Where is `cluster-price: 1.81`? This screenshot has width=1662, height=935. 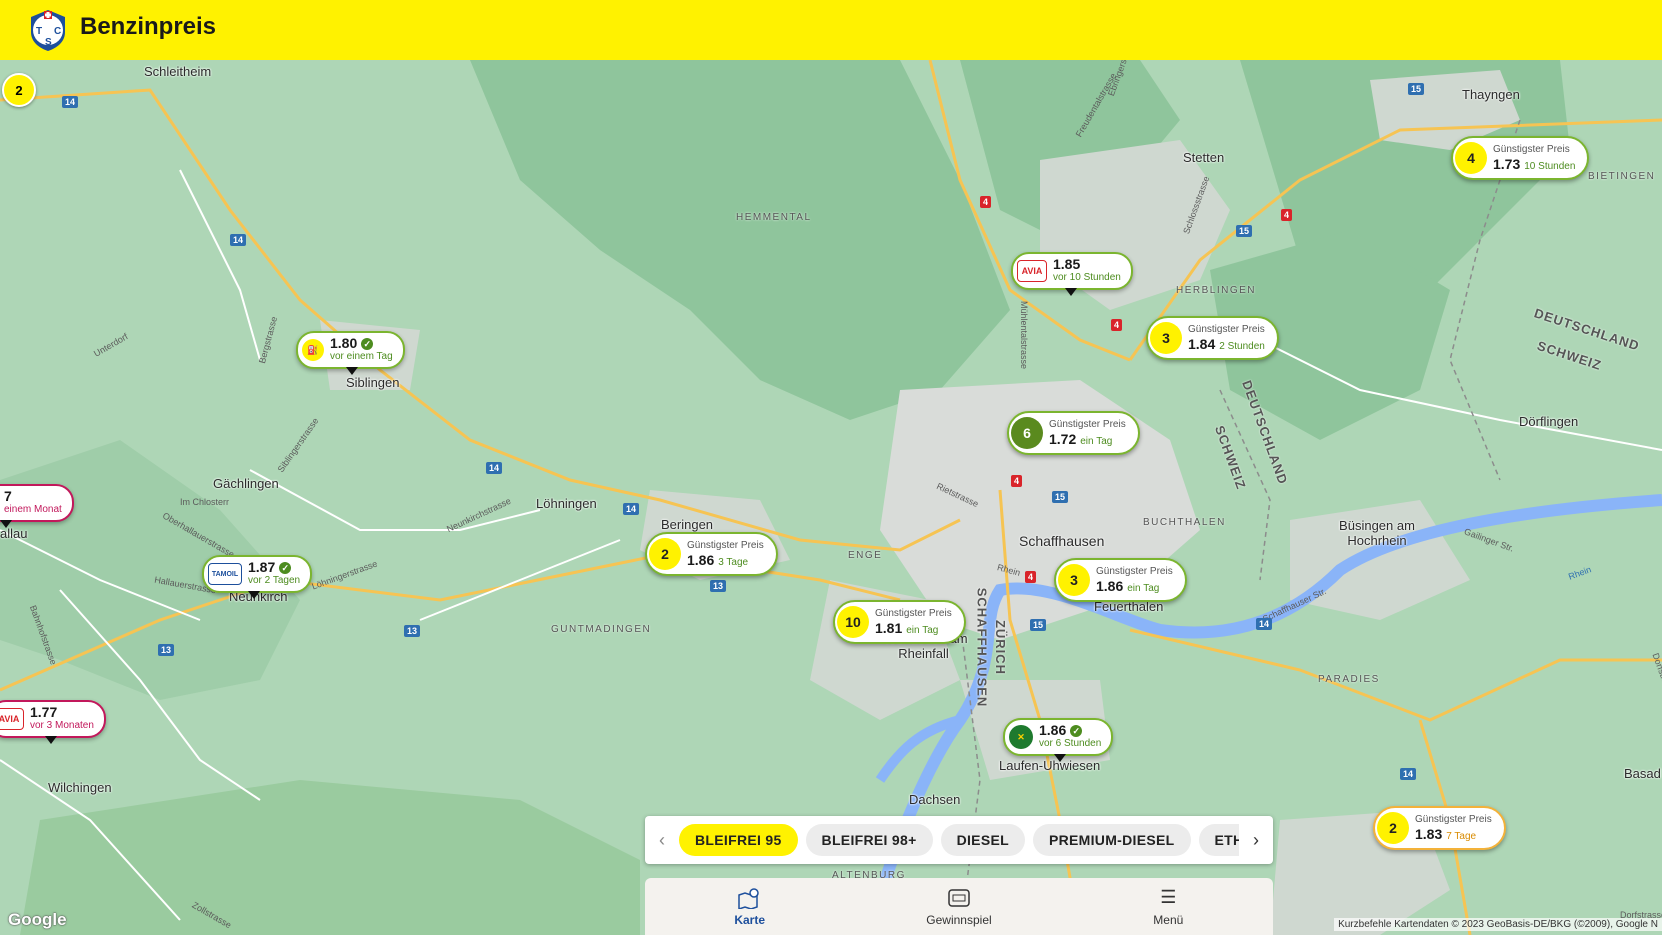 cluster-price: 1.81 is located at coordinates (889, 627).